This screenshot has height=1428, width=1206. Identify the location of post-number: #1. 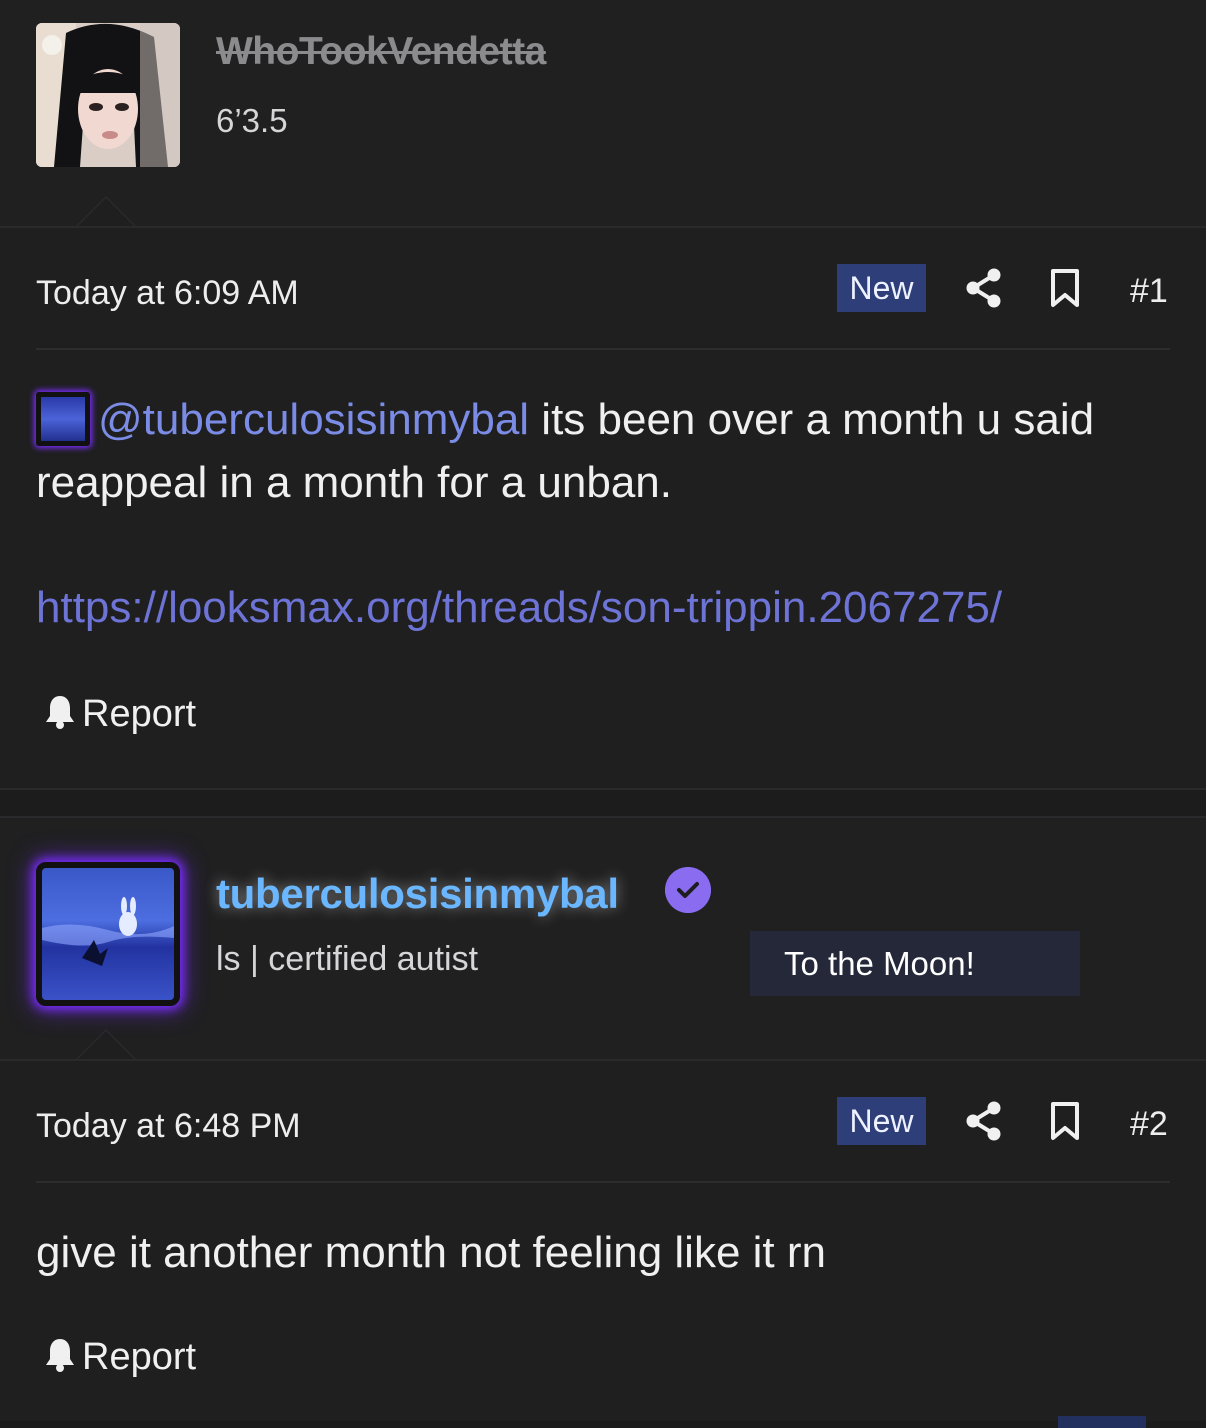
(1149, 291).